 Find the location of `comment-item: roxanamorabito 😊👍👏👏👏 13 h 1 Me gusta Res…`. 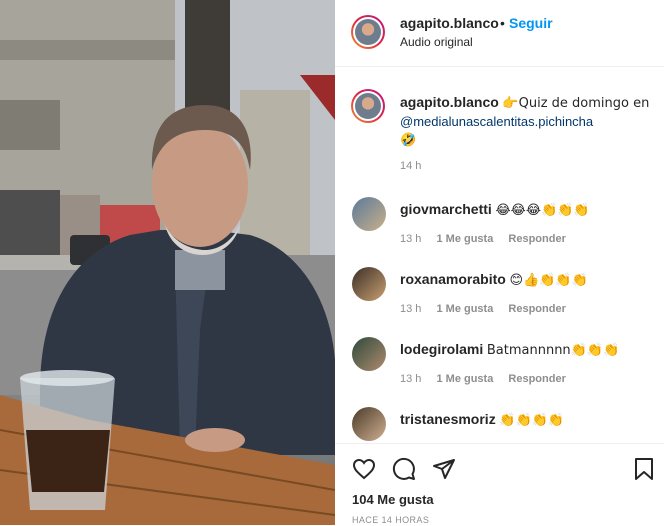

comment-item: roxanamorabito 😊👍👏👏👏 13 h 1 Me gusta Res… is located at coordinates (499, 297).